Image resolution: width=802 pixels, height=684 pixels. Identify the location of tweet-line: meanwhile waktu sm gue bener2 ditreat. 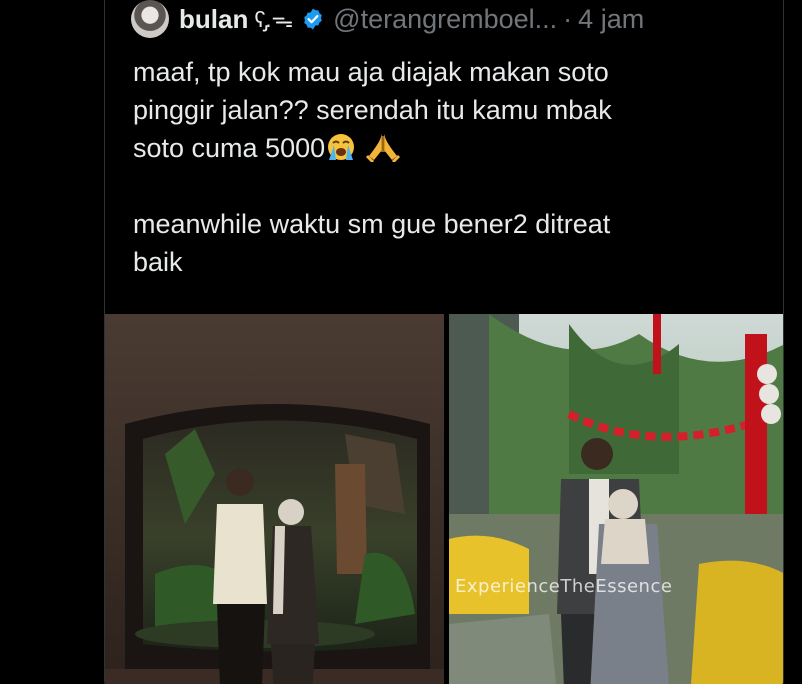
(372, 224).